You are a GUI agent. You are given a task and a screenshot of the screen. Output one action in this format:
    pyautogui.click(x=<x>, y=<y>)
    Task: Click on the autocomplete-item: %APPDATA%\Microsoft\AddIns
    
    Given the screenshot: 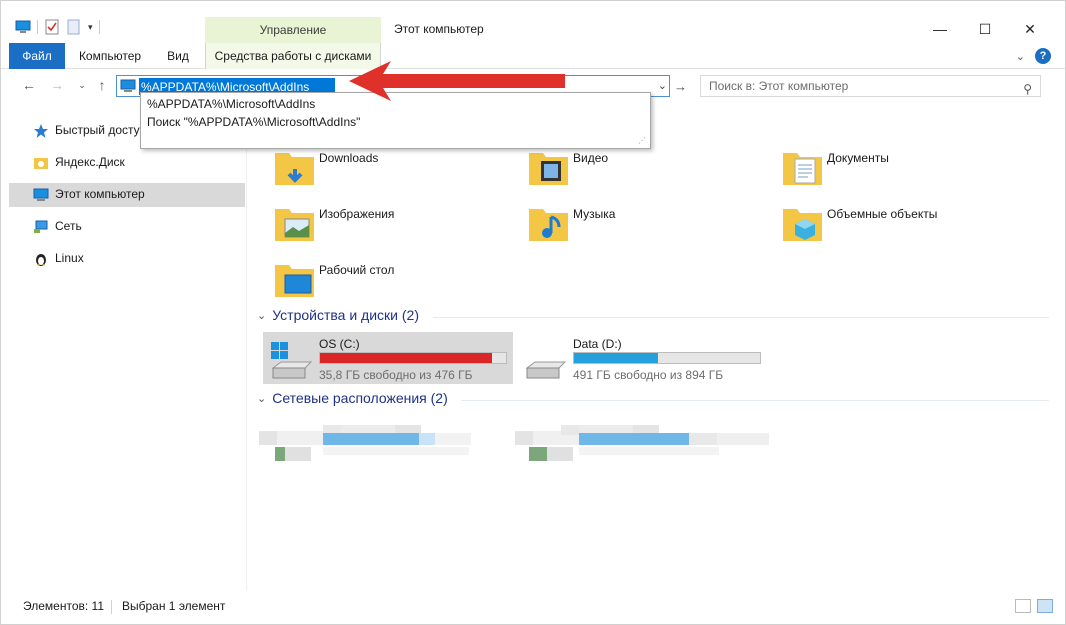 What is the action you would take?
    pyautogui.click(x=231, y=104)
    